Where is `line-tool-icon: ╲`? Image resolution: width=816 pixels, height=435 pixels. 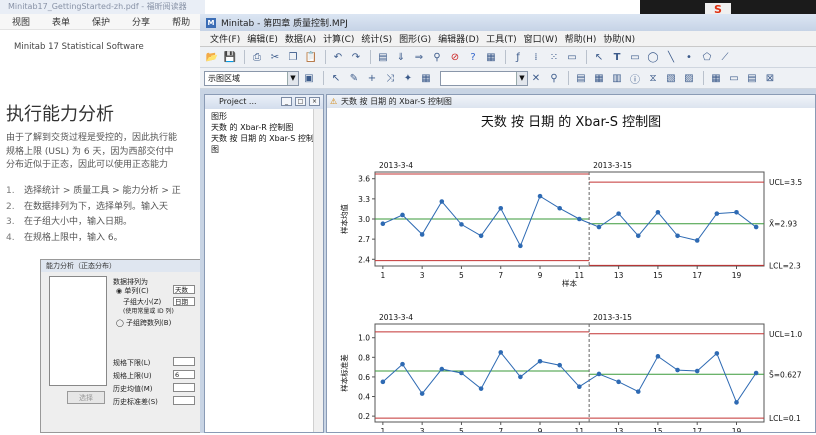 line-tool-icon: ╲ is located at coordinates (671, 57).